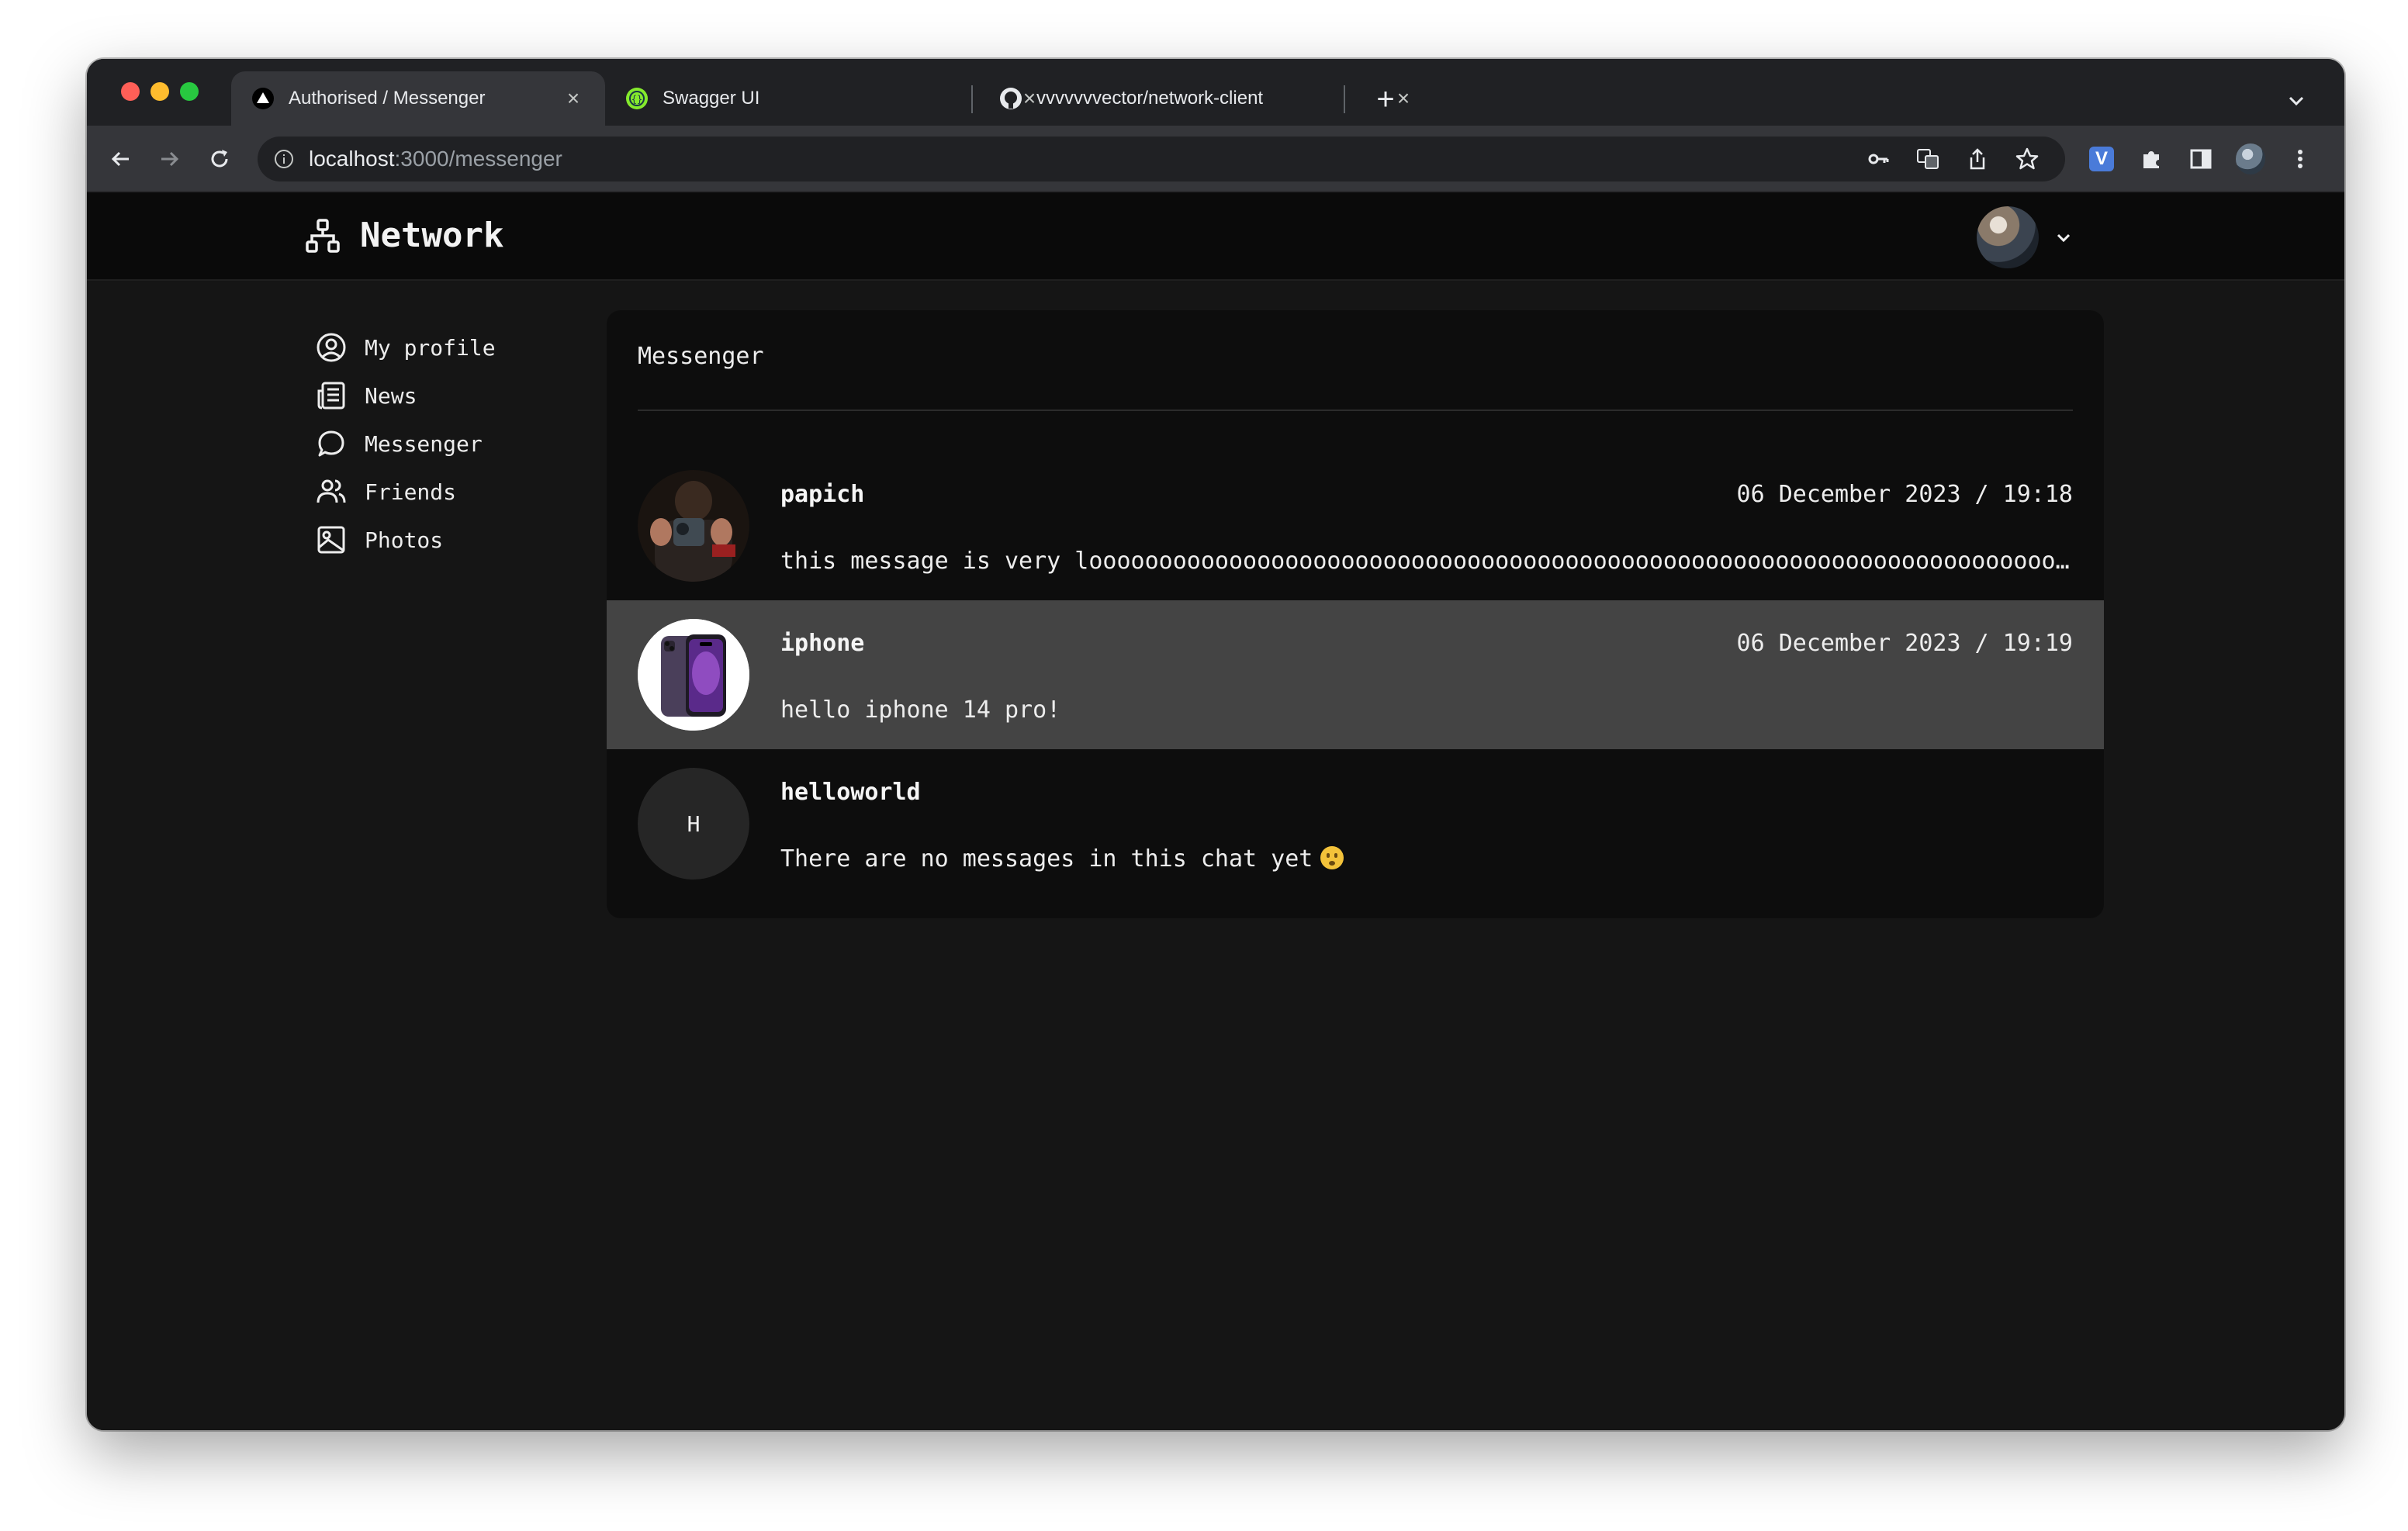 The width and height of the screenshot is (2408, 1531). What do you see at coordinates (573, 98) in the screenshot?
I see `close-tab-icon: ×` at bounding box center [573, 98].